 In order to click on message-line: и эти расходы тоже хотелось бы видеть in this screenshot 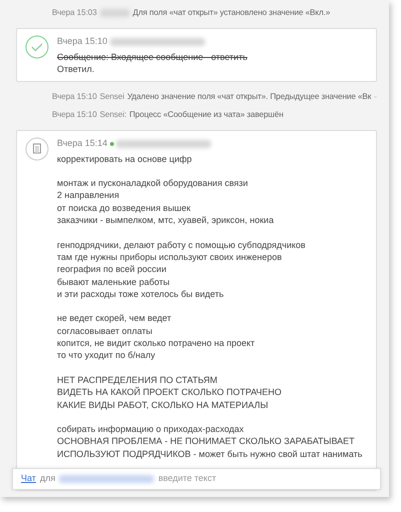, I will do `click(141, 294)`.